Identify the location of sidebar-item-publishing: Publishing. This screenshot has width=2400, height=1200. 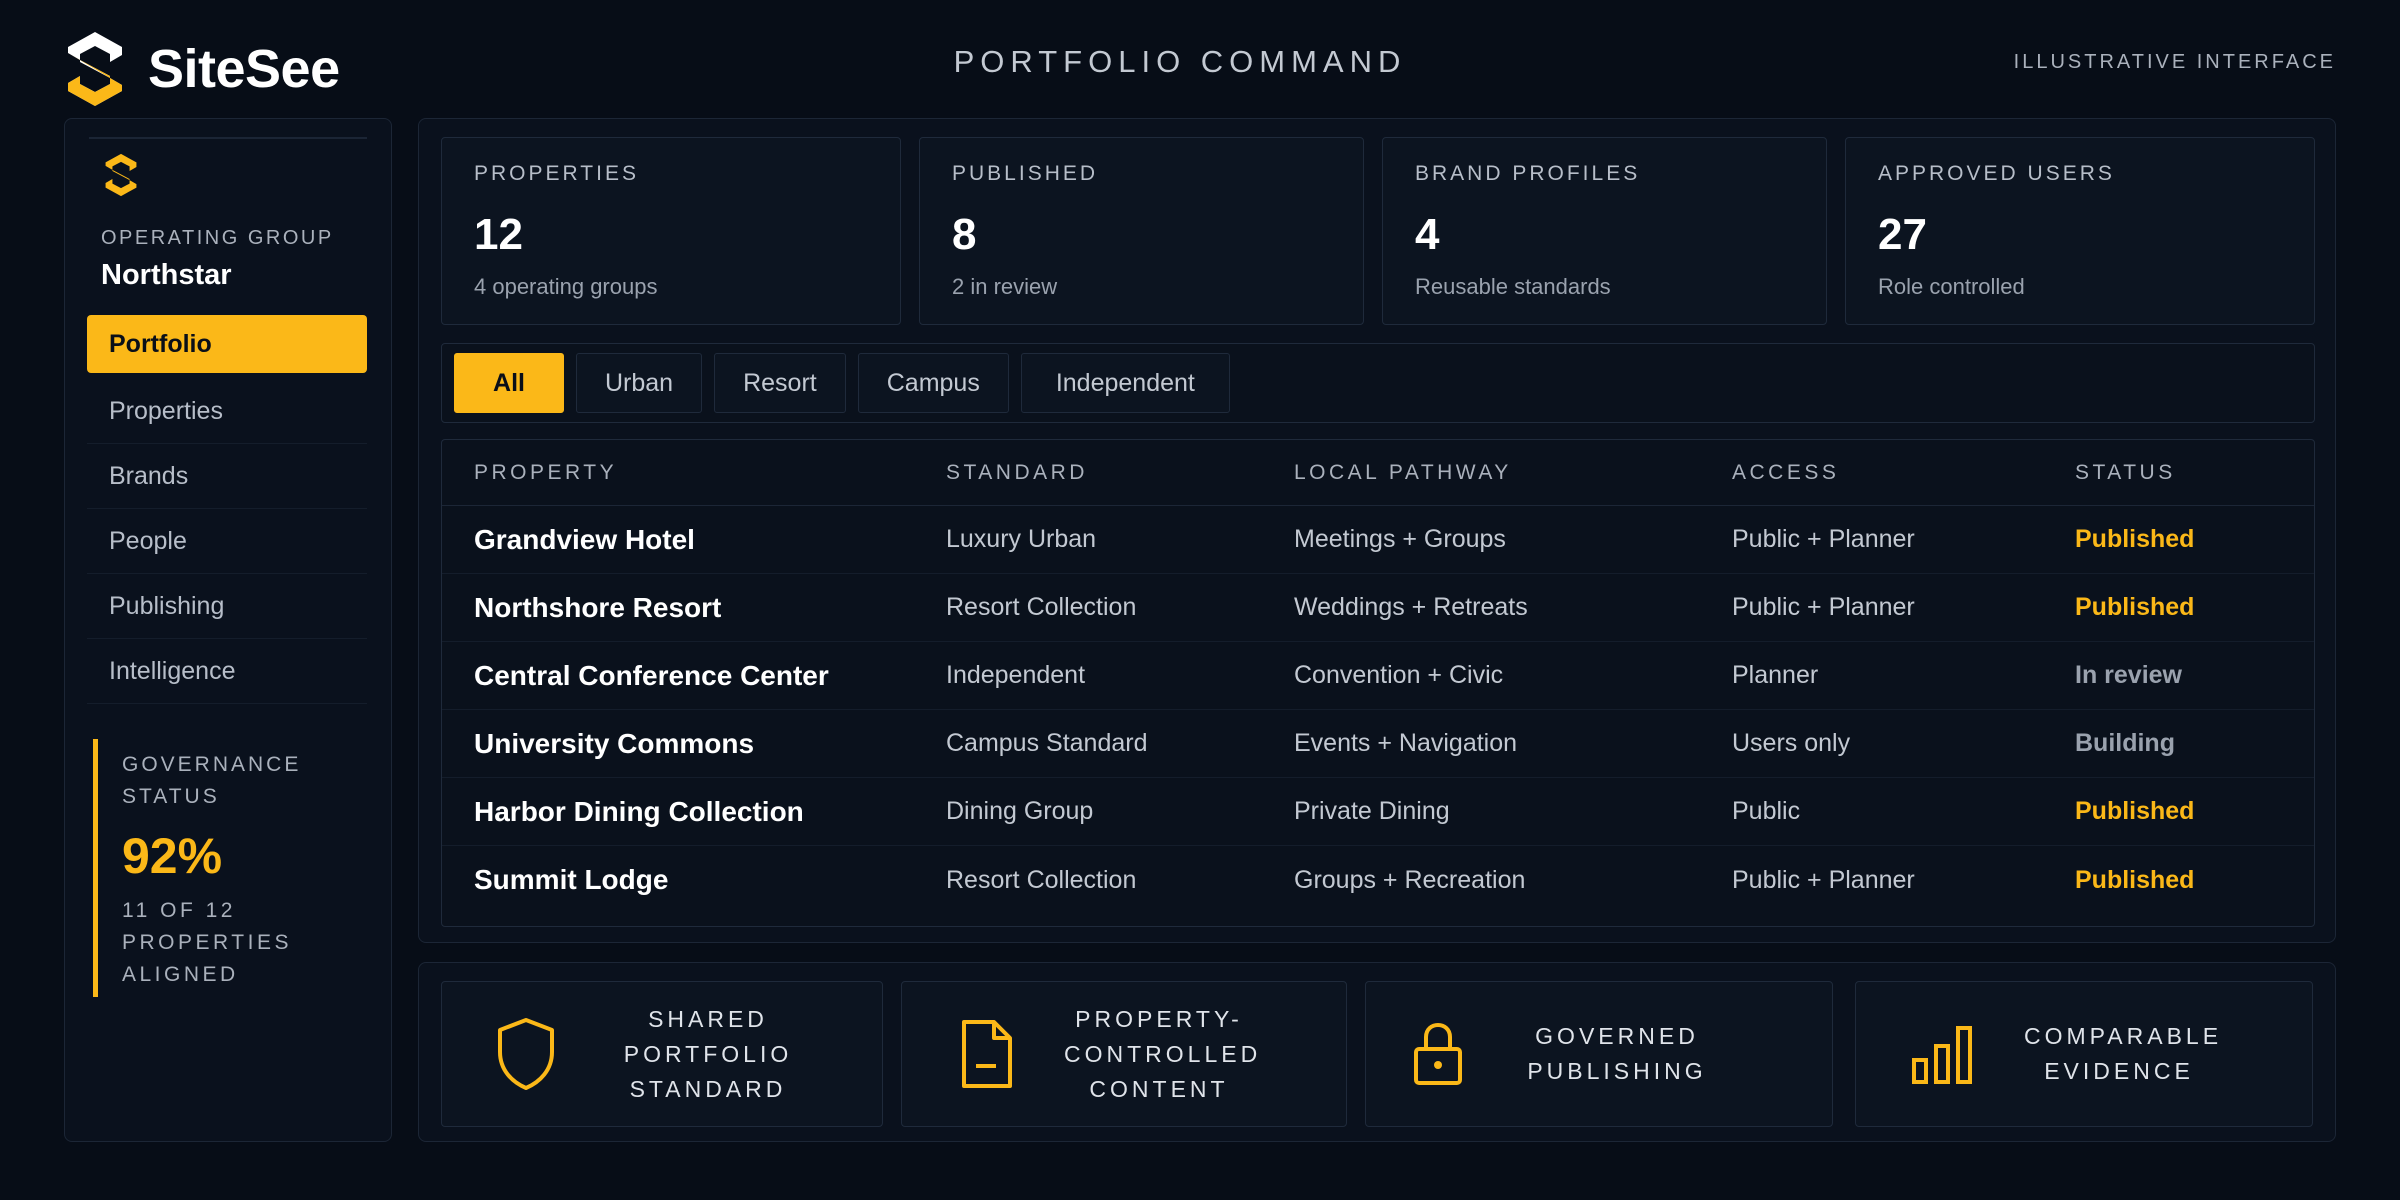
(227, 606).